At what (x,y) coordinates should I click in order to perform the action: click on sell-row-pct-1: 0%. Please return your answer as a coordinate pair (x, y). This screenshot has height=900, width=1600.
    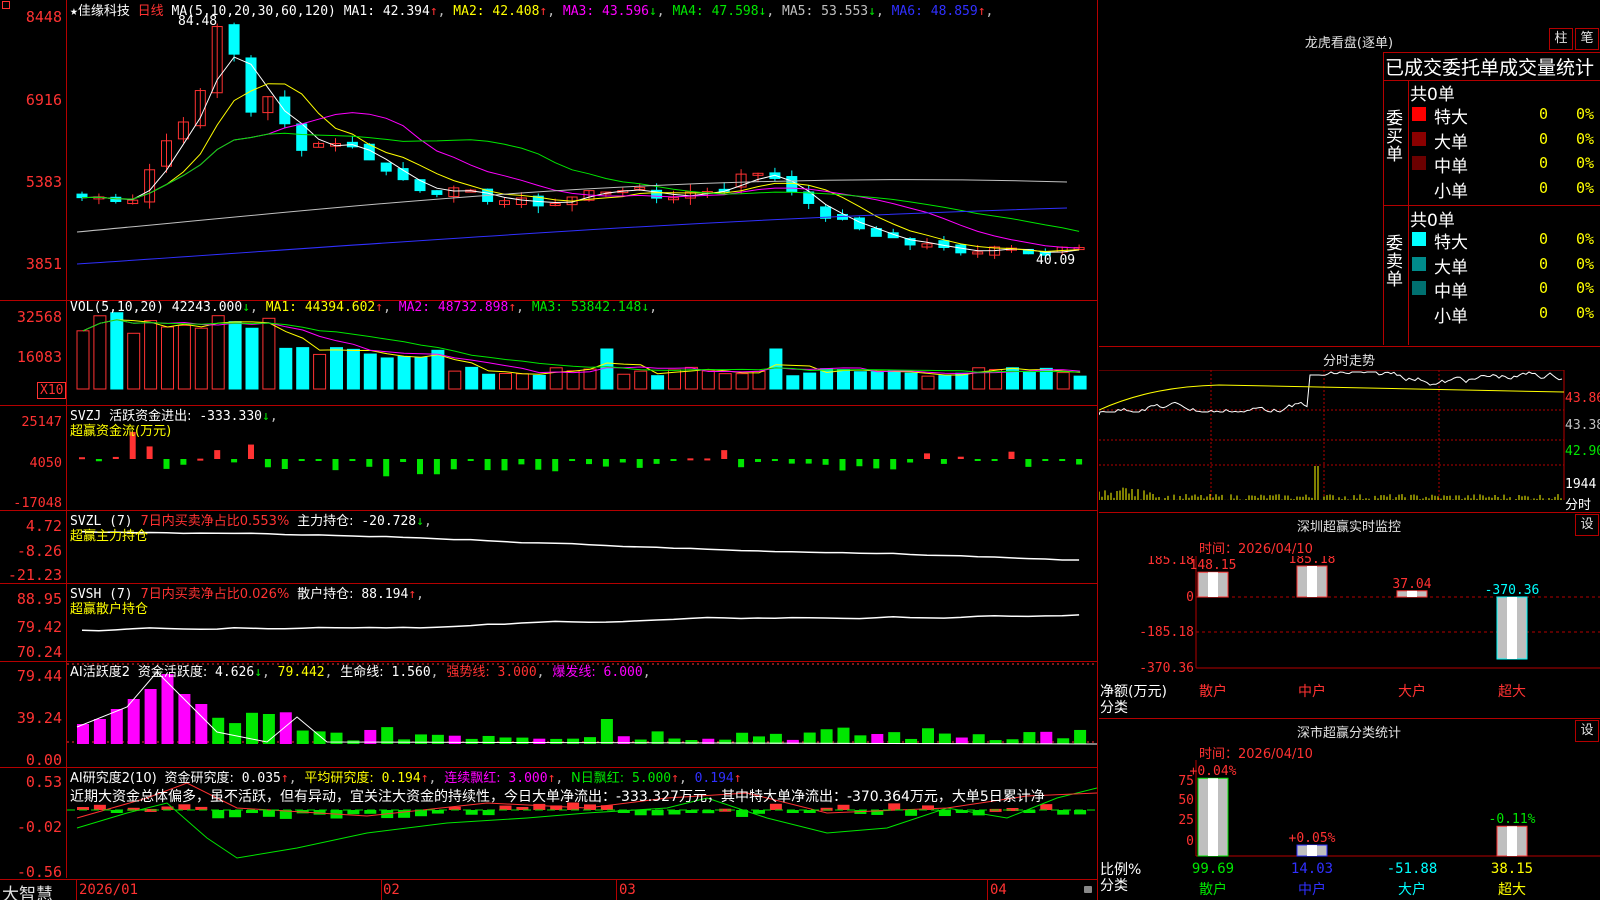
    Looking at the image, I should click on (1585, 239).